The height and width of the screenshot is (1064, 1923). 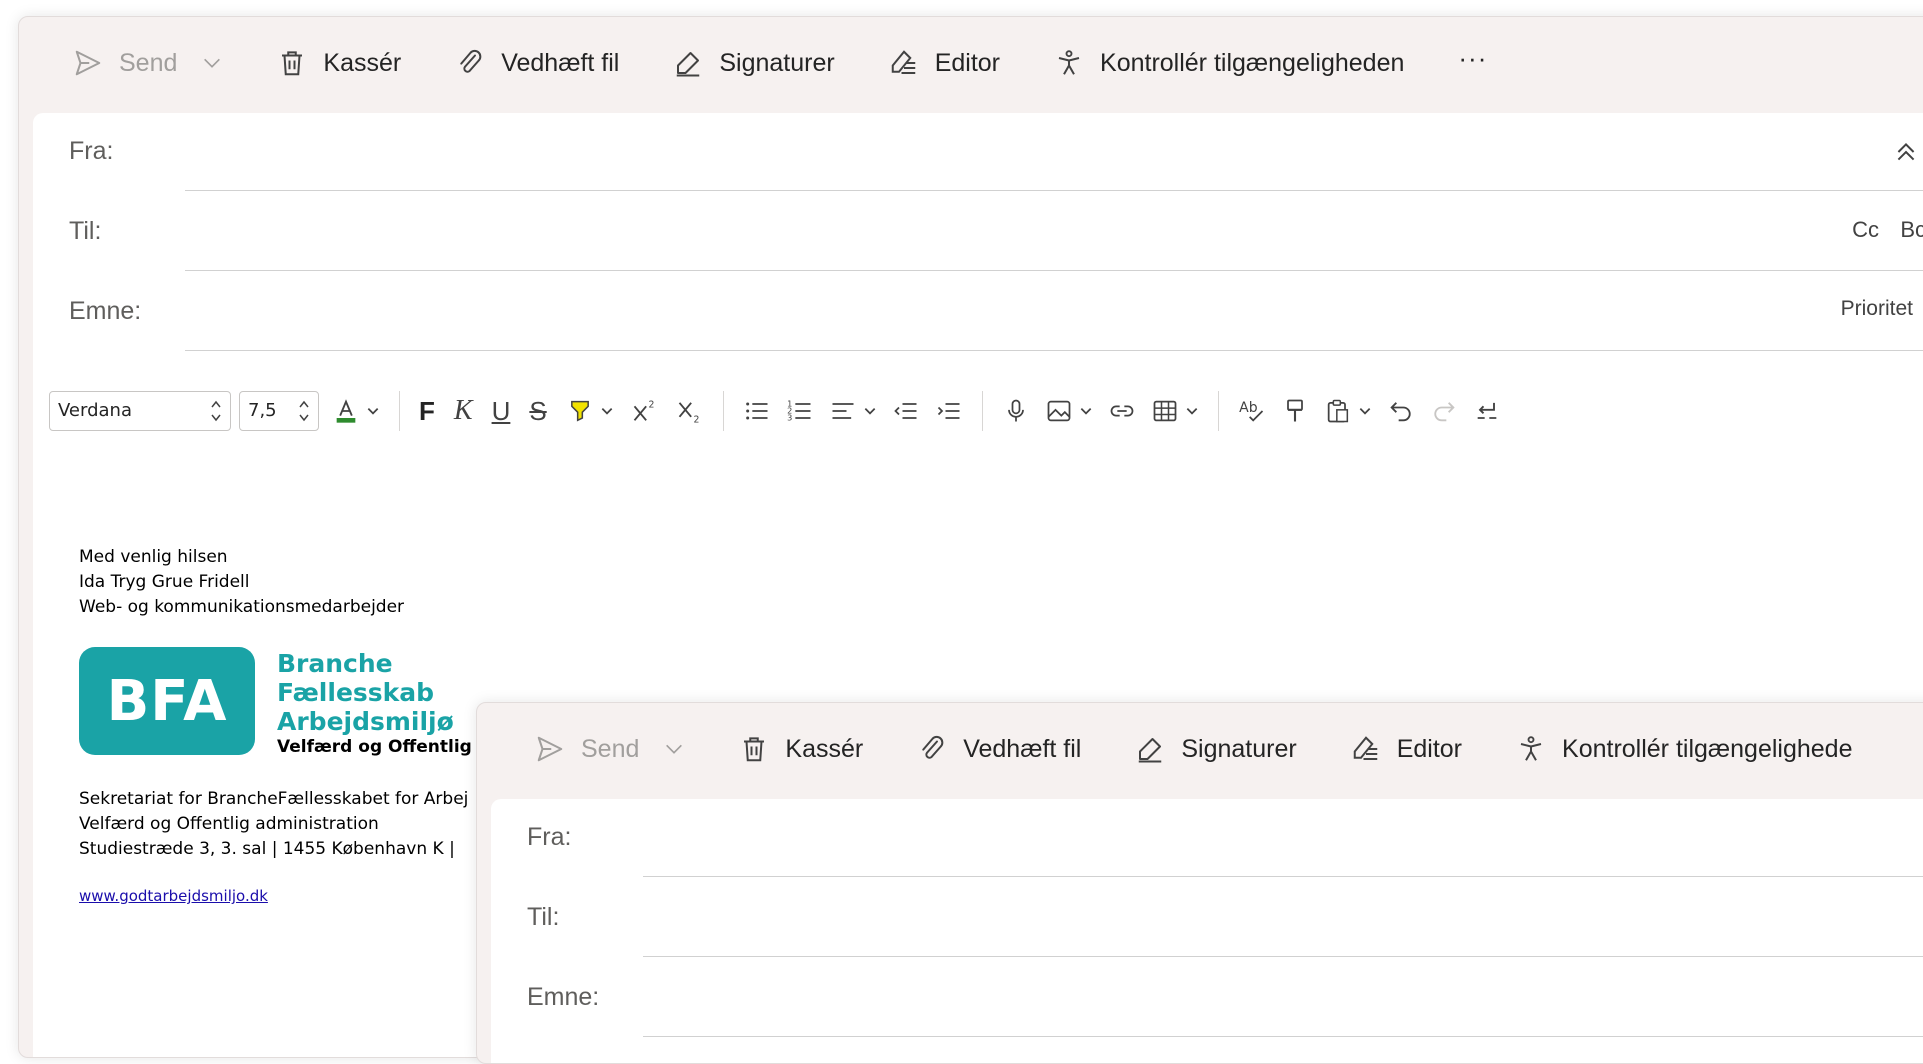 What do you see at coordinates (1248, 408) in the screenshot?
I see `svg-text: Ab` at bounding box center [1248, 408].